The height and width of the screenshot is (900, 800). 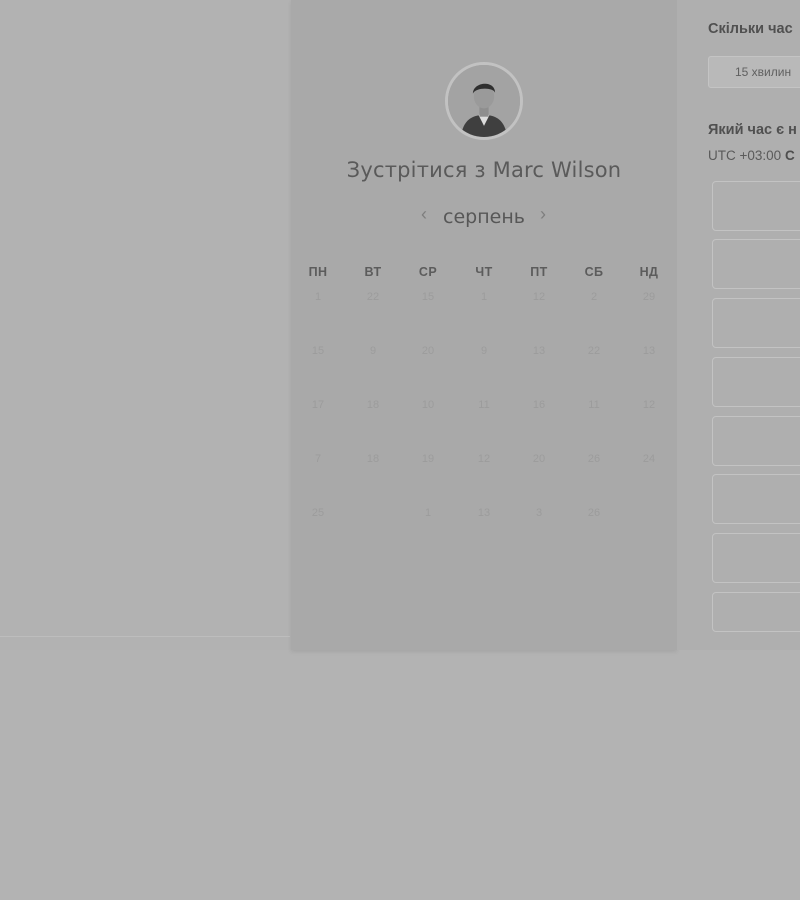 What do you see at coordinates (145, 636) in the screenshot?
I see `divider` at bounding box center [145, 636].